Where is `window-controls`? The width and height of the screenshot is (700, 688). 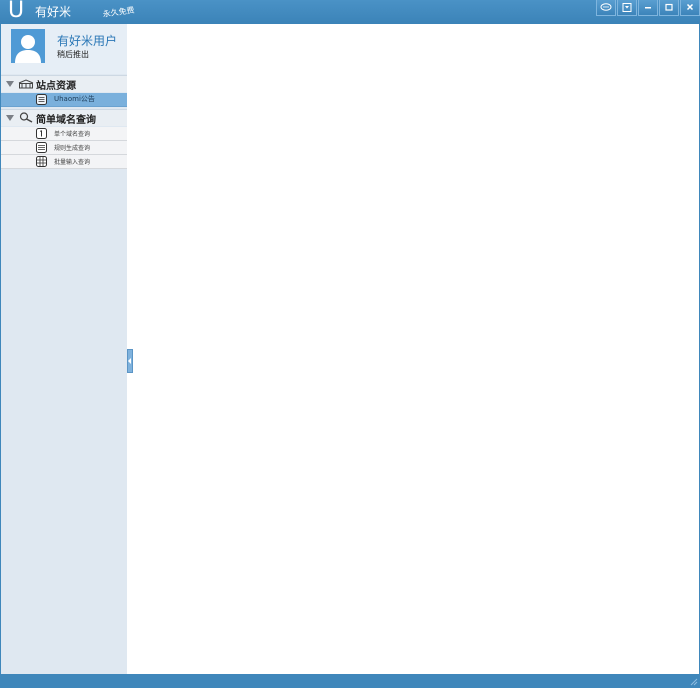
window-controls is located at coordinates (647, 8).